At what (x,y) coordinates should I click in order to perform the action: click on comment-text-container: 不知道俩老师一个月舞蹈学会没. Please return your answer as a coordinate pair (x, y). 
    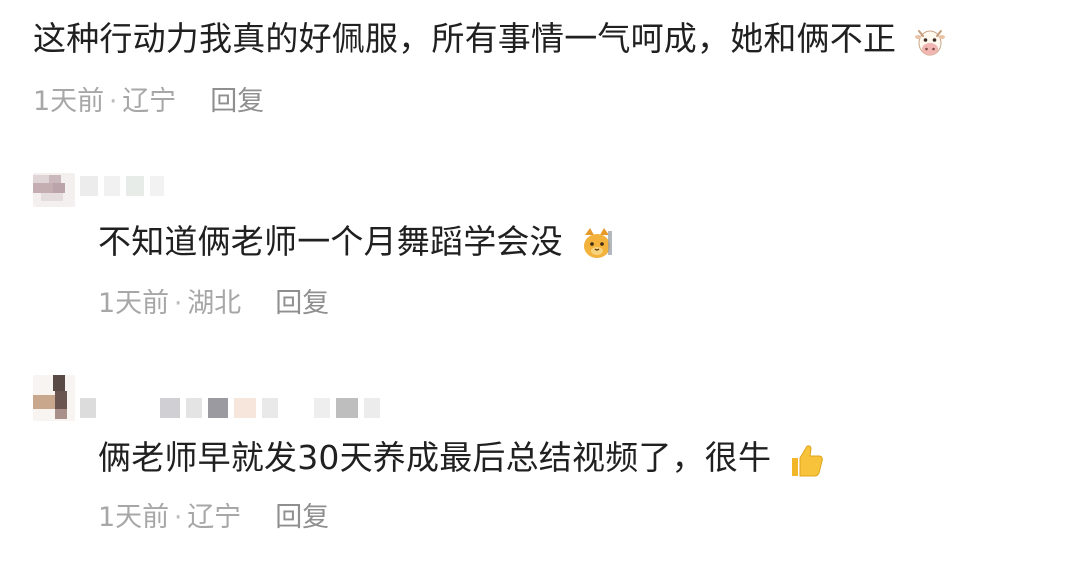
    Looking at the image, I should click on (357, 242).